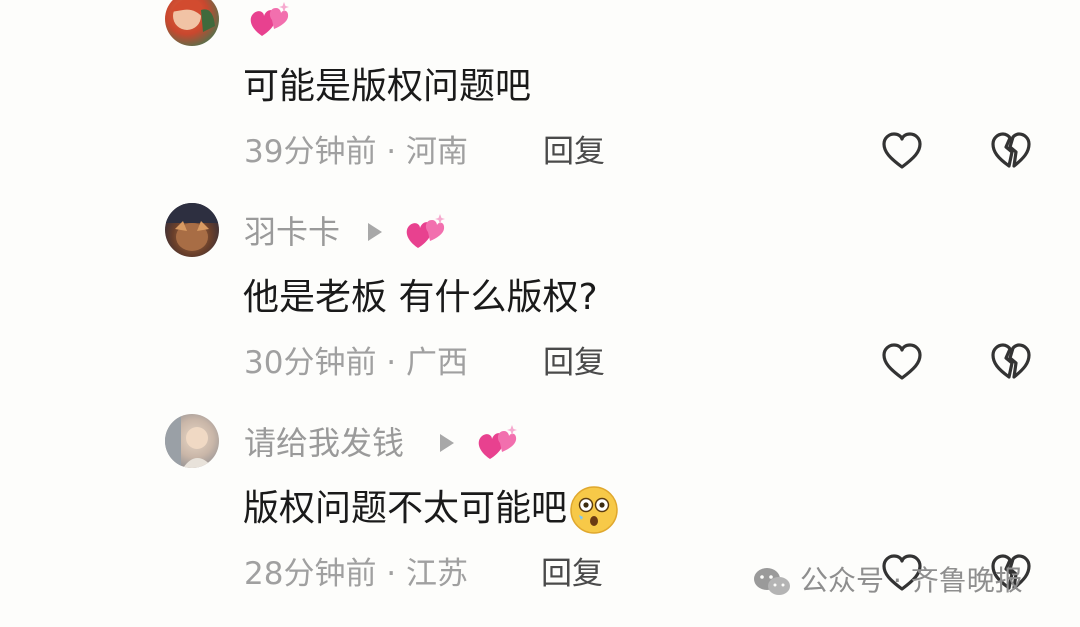 The height and width of the screenshot is (627, 1080). I want to click on comment-text: 可能是版权问题吧, so click(387, 86).